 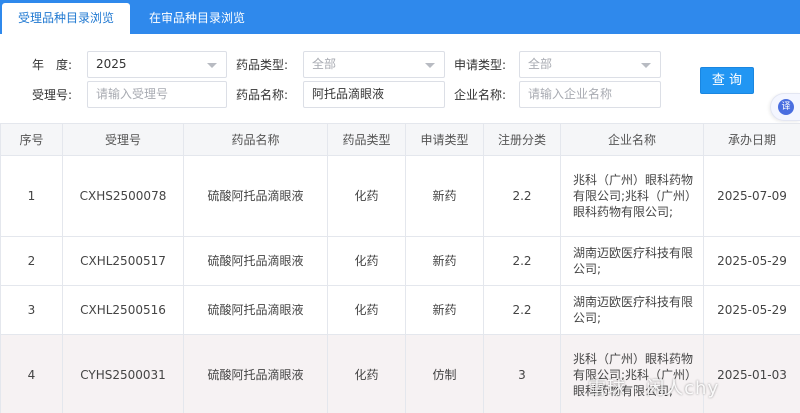 What do you see at coordinates (31, 261) in the screenshot?
I see `cell-no: 2` at bounding box center [31, 261].